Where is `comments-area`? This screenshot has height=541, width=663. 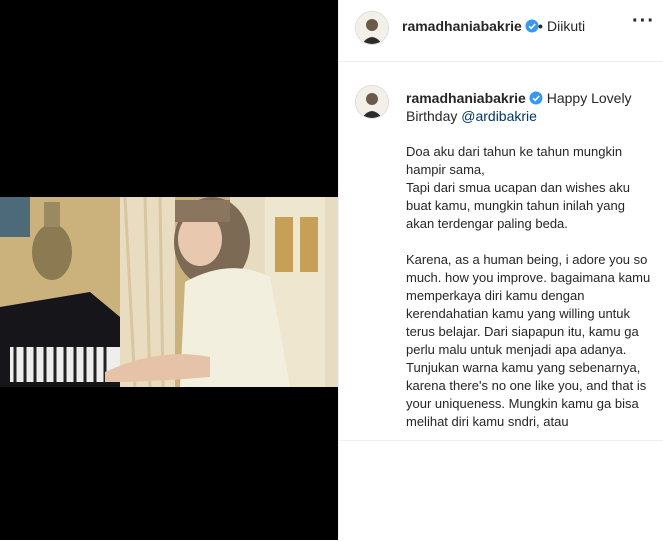 comments-area is located at coordinates (501, 490).